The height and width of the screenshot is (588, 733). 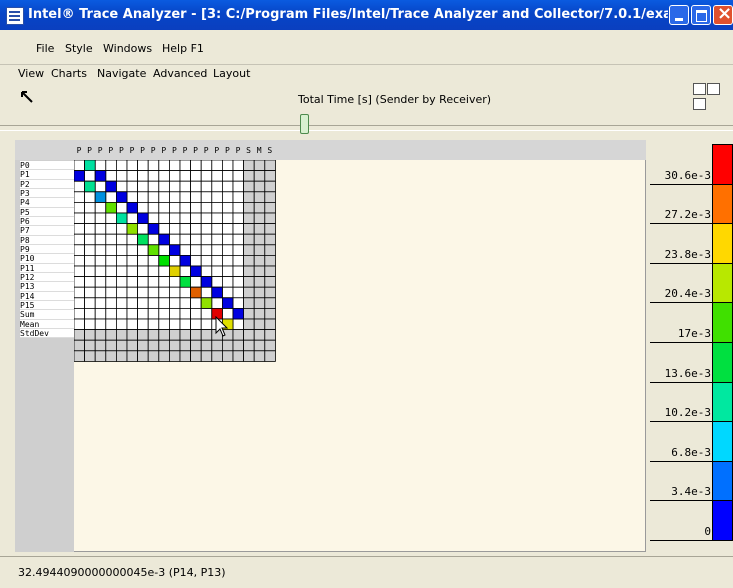 What do you see at coordinates (175, 261) in the screenshot?
I see `message-matrix` at bounding box center [175, 261].